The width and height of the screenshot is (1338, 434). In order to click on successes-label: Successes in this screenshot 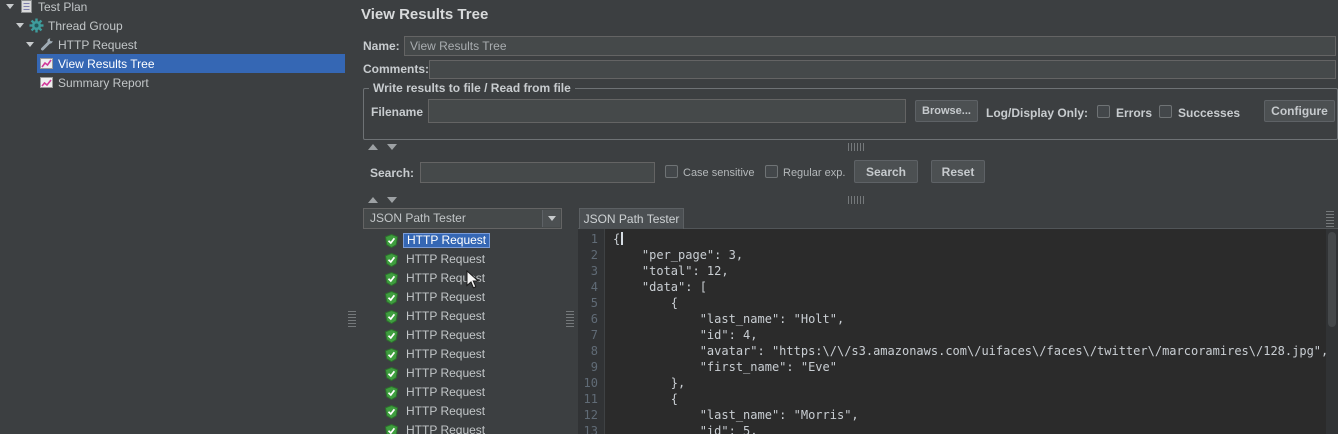, I will do `click(1209, 113)`.